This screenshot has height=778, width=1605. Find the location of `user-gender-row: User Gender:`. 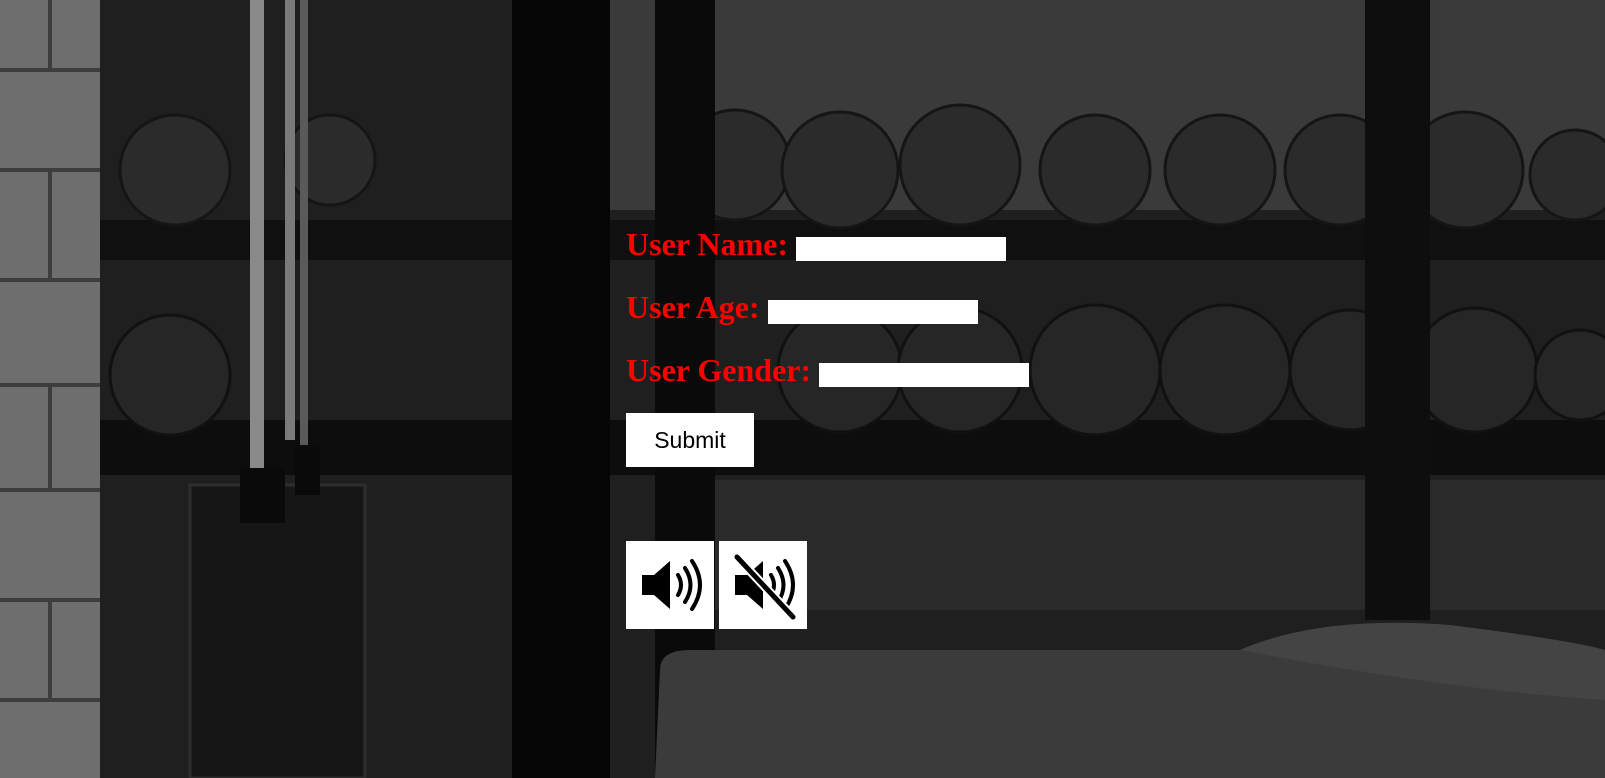

user-gender-row: User Gender: is located at coordinates (828, 370).